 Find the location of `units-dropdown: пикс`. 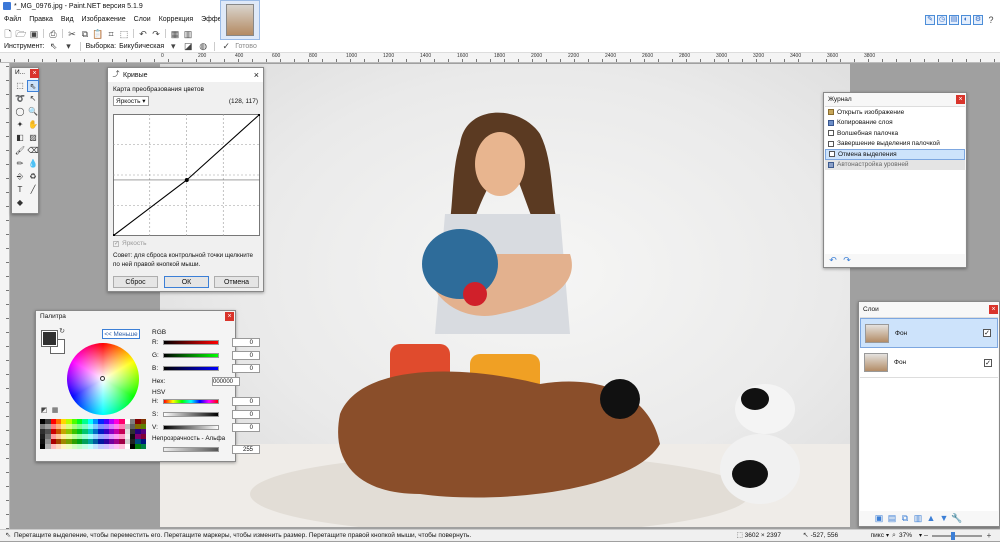

units-dropdown: пикс is located at coordinates (877, 535).